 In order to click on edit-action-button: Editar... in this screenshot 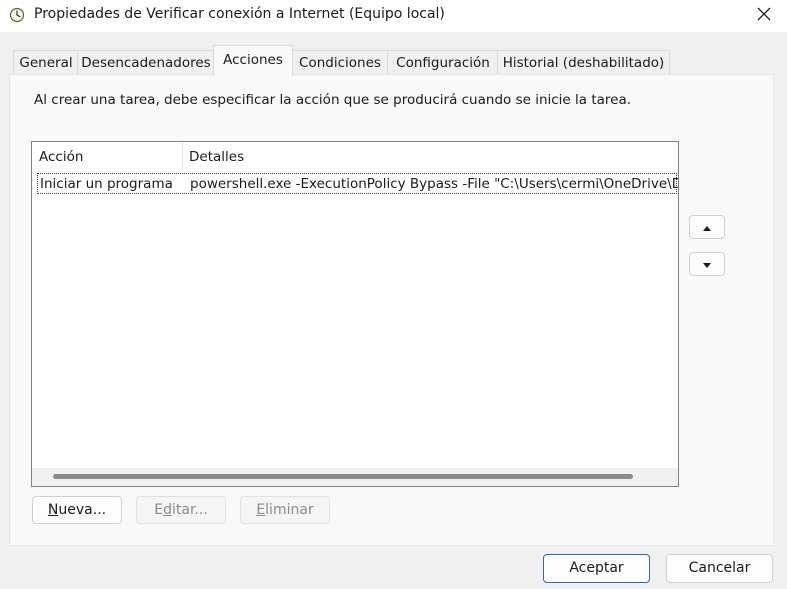, I will do `click(181, 510)`.